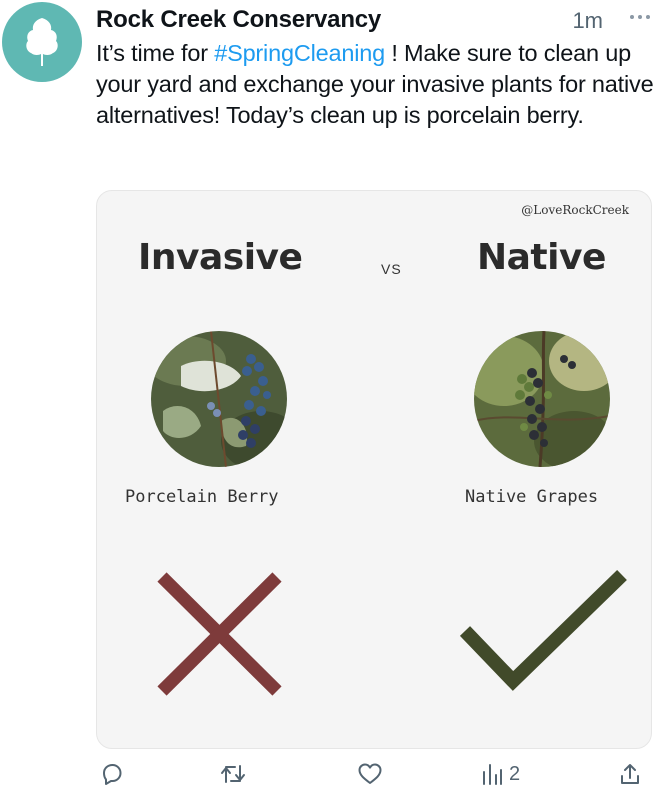 The width and height of the screenshot is (669, 792). Describe the element at coordinates (532, 497) in the screenshot. I see `native-grapes-caption: Native Grapes` at that location.